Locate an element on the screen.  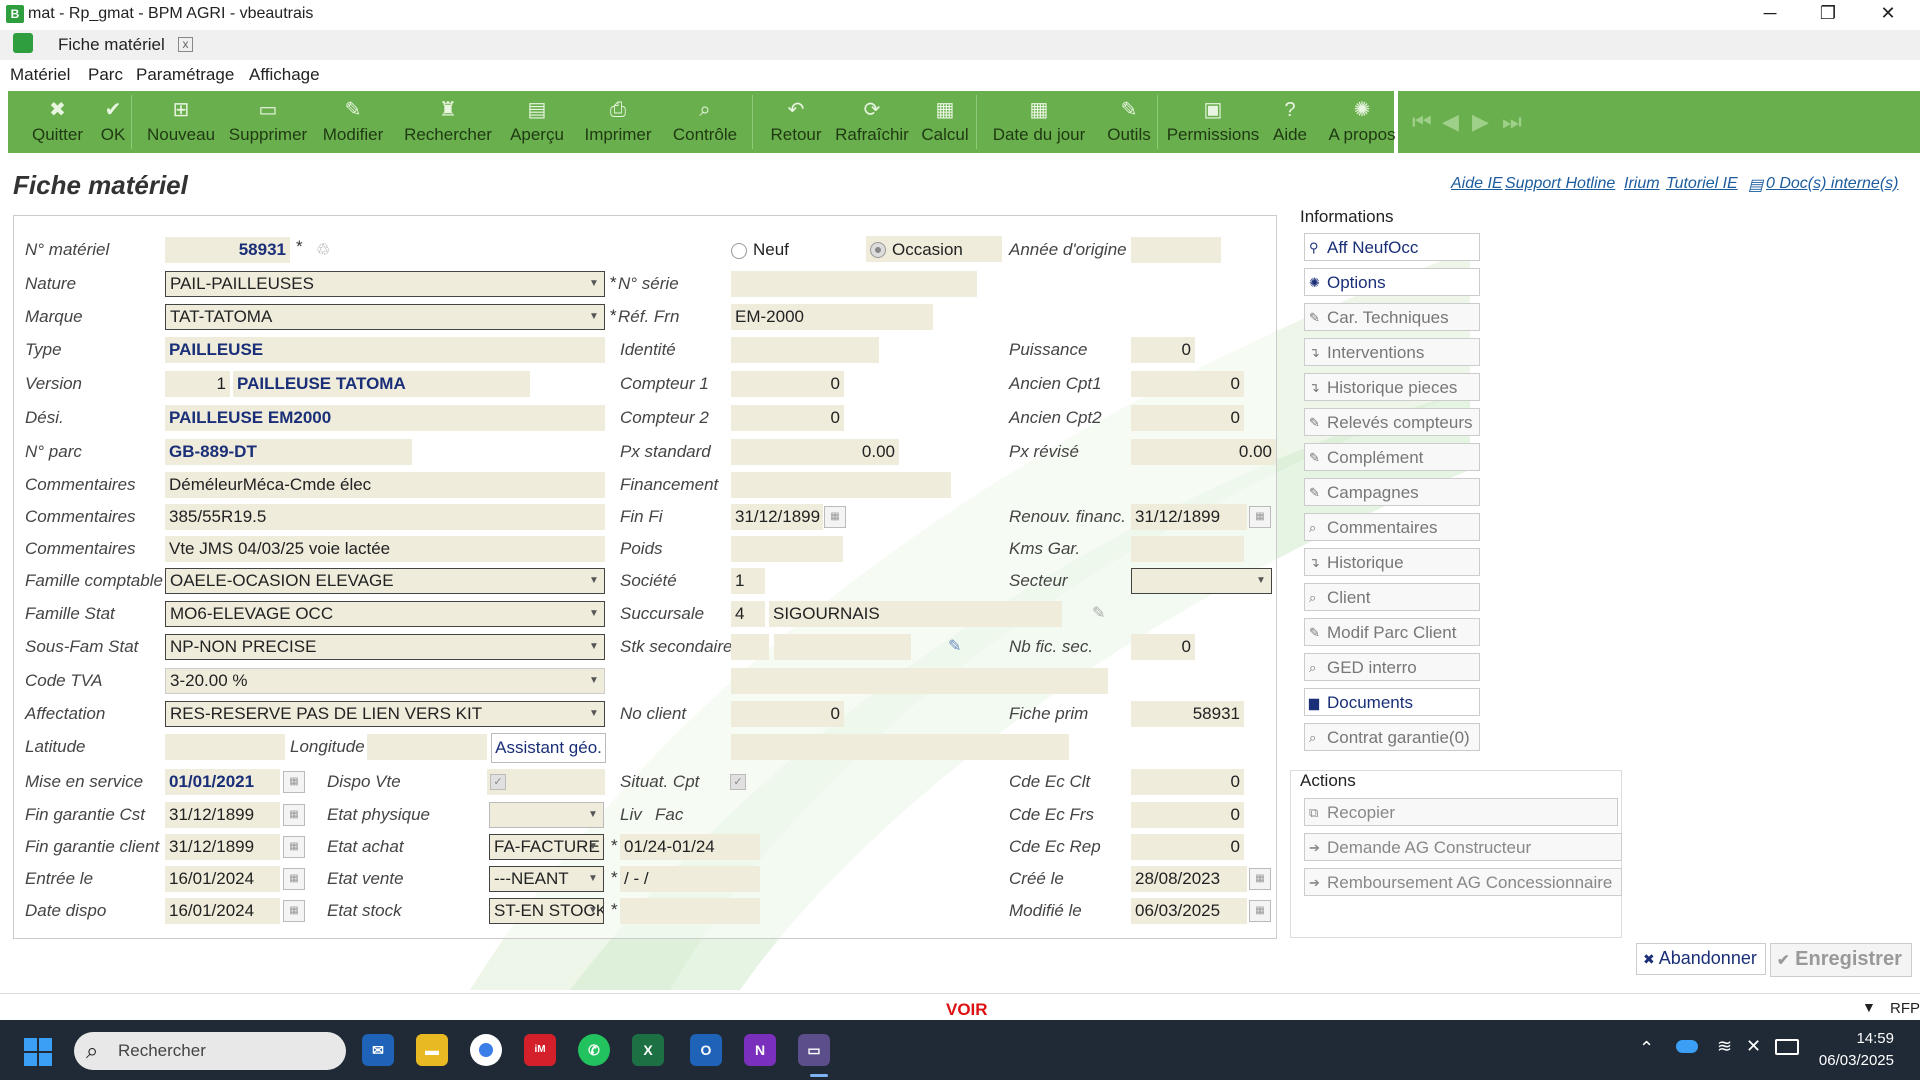
stk-secondaire-code-field is located at coordinates (750, 647).